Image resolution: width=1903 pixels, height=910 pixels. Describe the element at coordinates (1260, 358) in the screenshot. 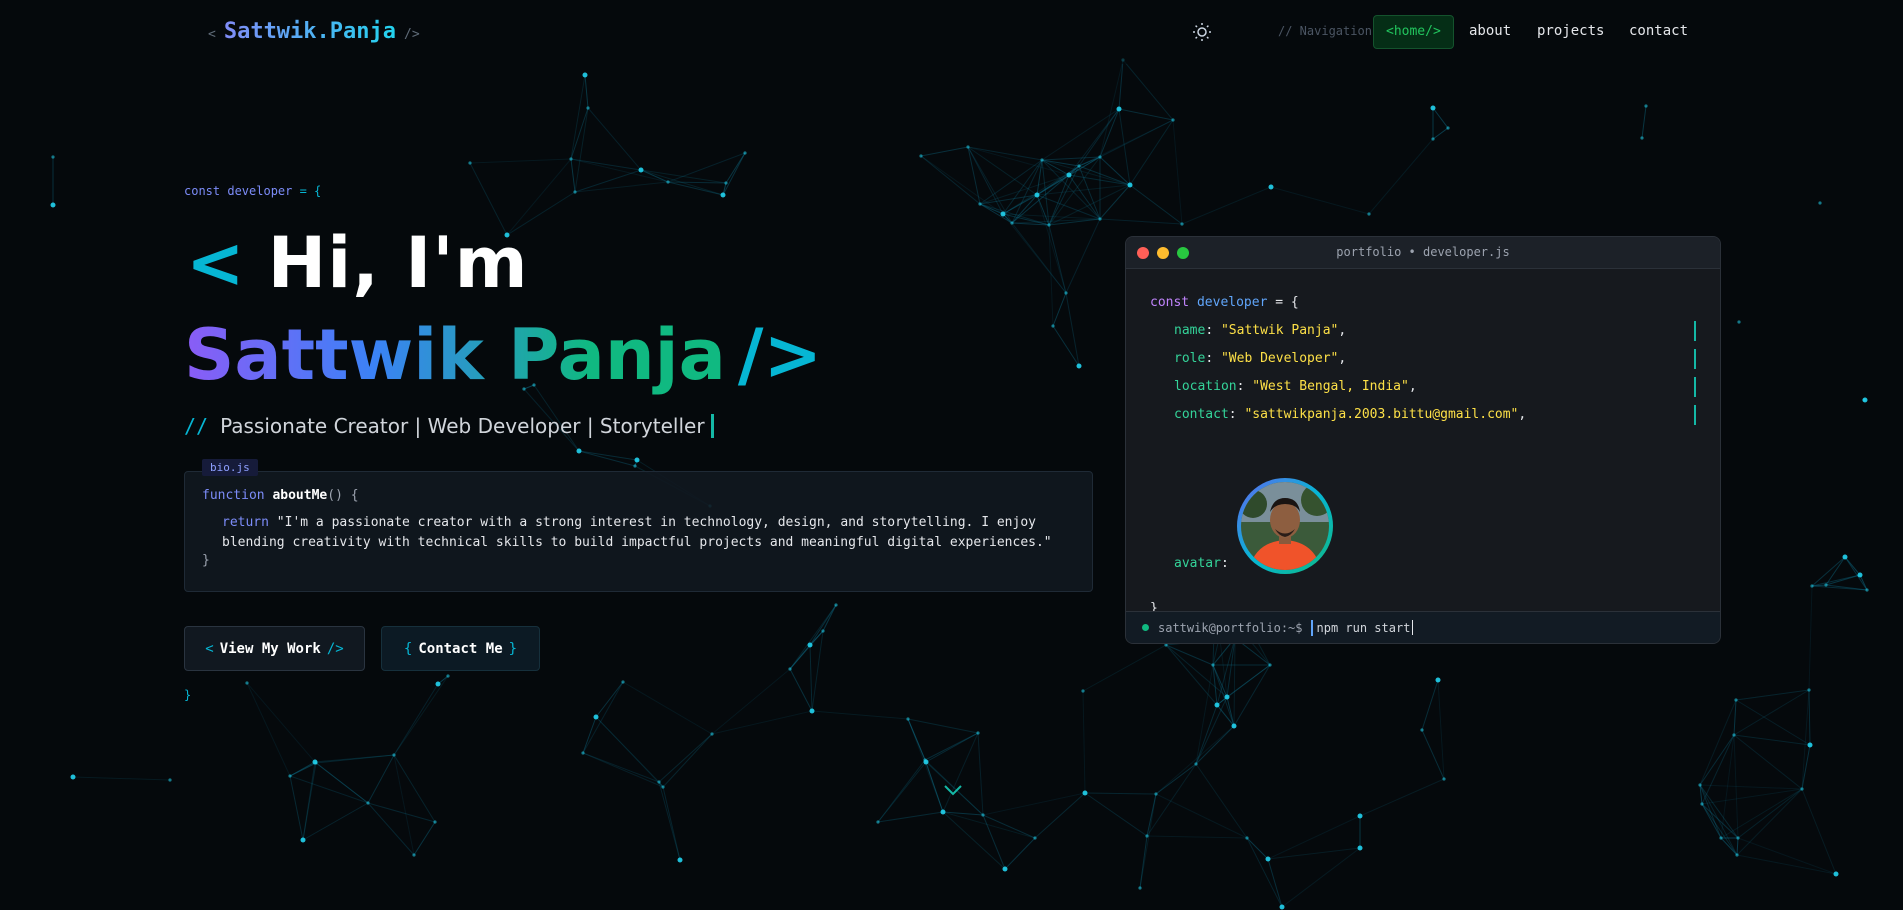

I see `code-line-role: role: "Web Developer",` at that location.